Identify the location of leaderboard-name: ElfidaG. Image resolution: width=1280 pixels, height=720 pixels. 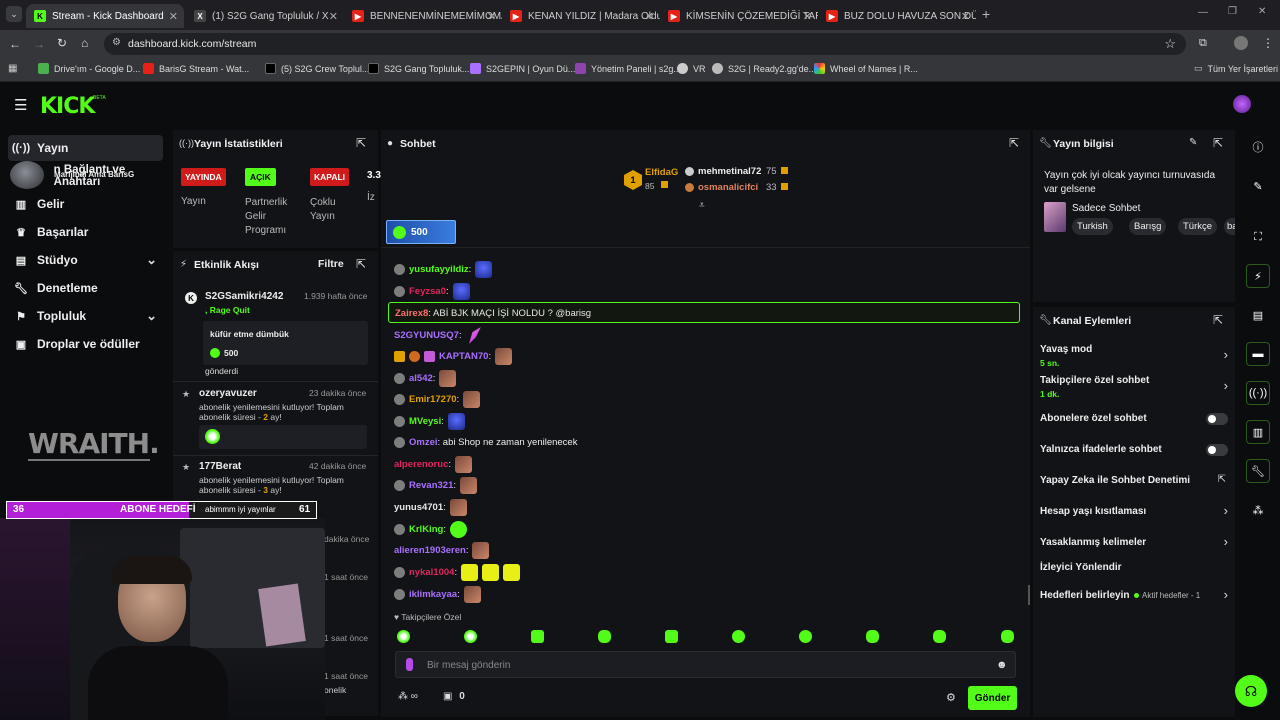
(661, 172).